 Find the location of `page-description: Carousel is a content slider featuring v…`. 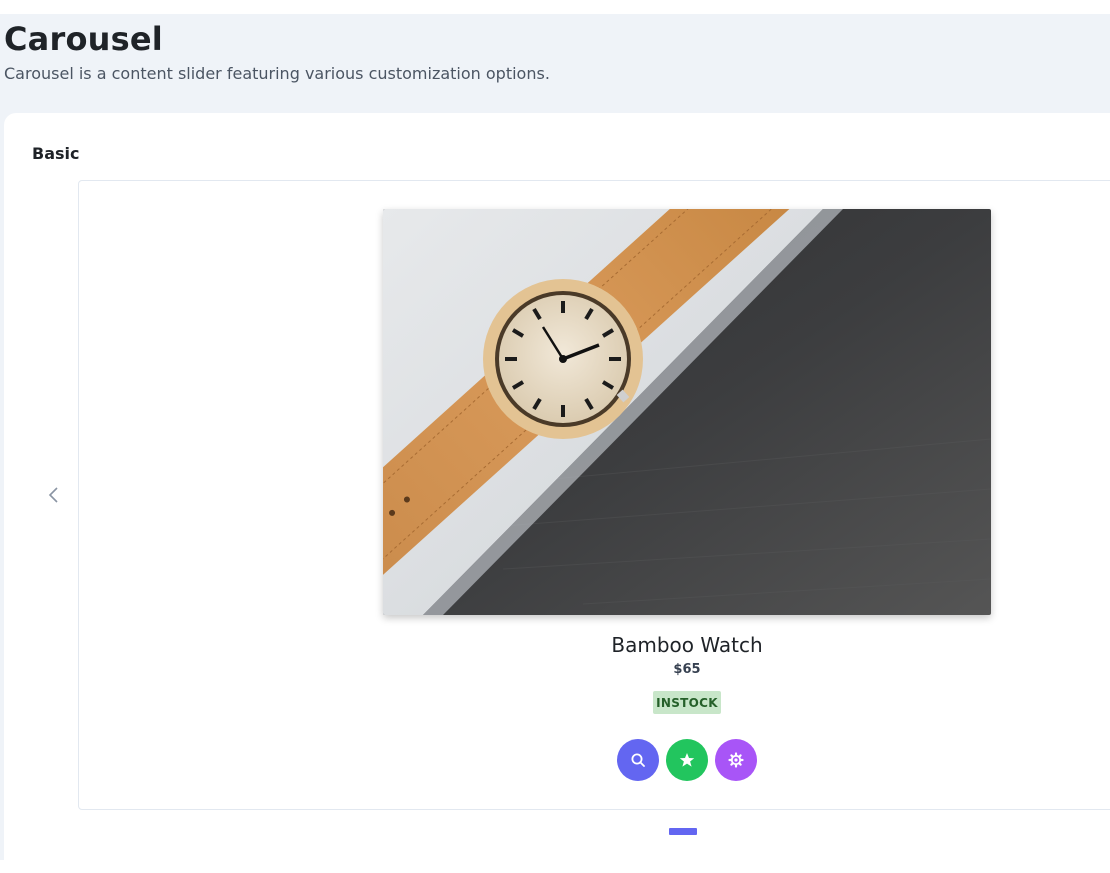

page-description: Carousel is a content slider featuring v… is located at coordinates (277, 73).